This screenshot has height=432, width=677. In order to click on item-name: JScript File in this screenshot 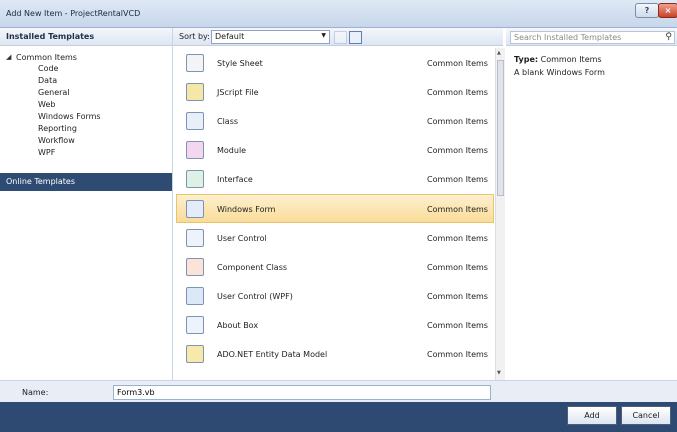, I will do `click(238, 92)`.